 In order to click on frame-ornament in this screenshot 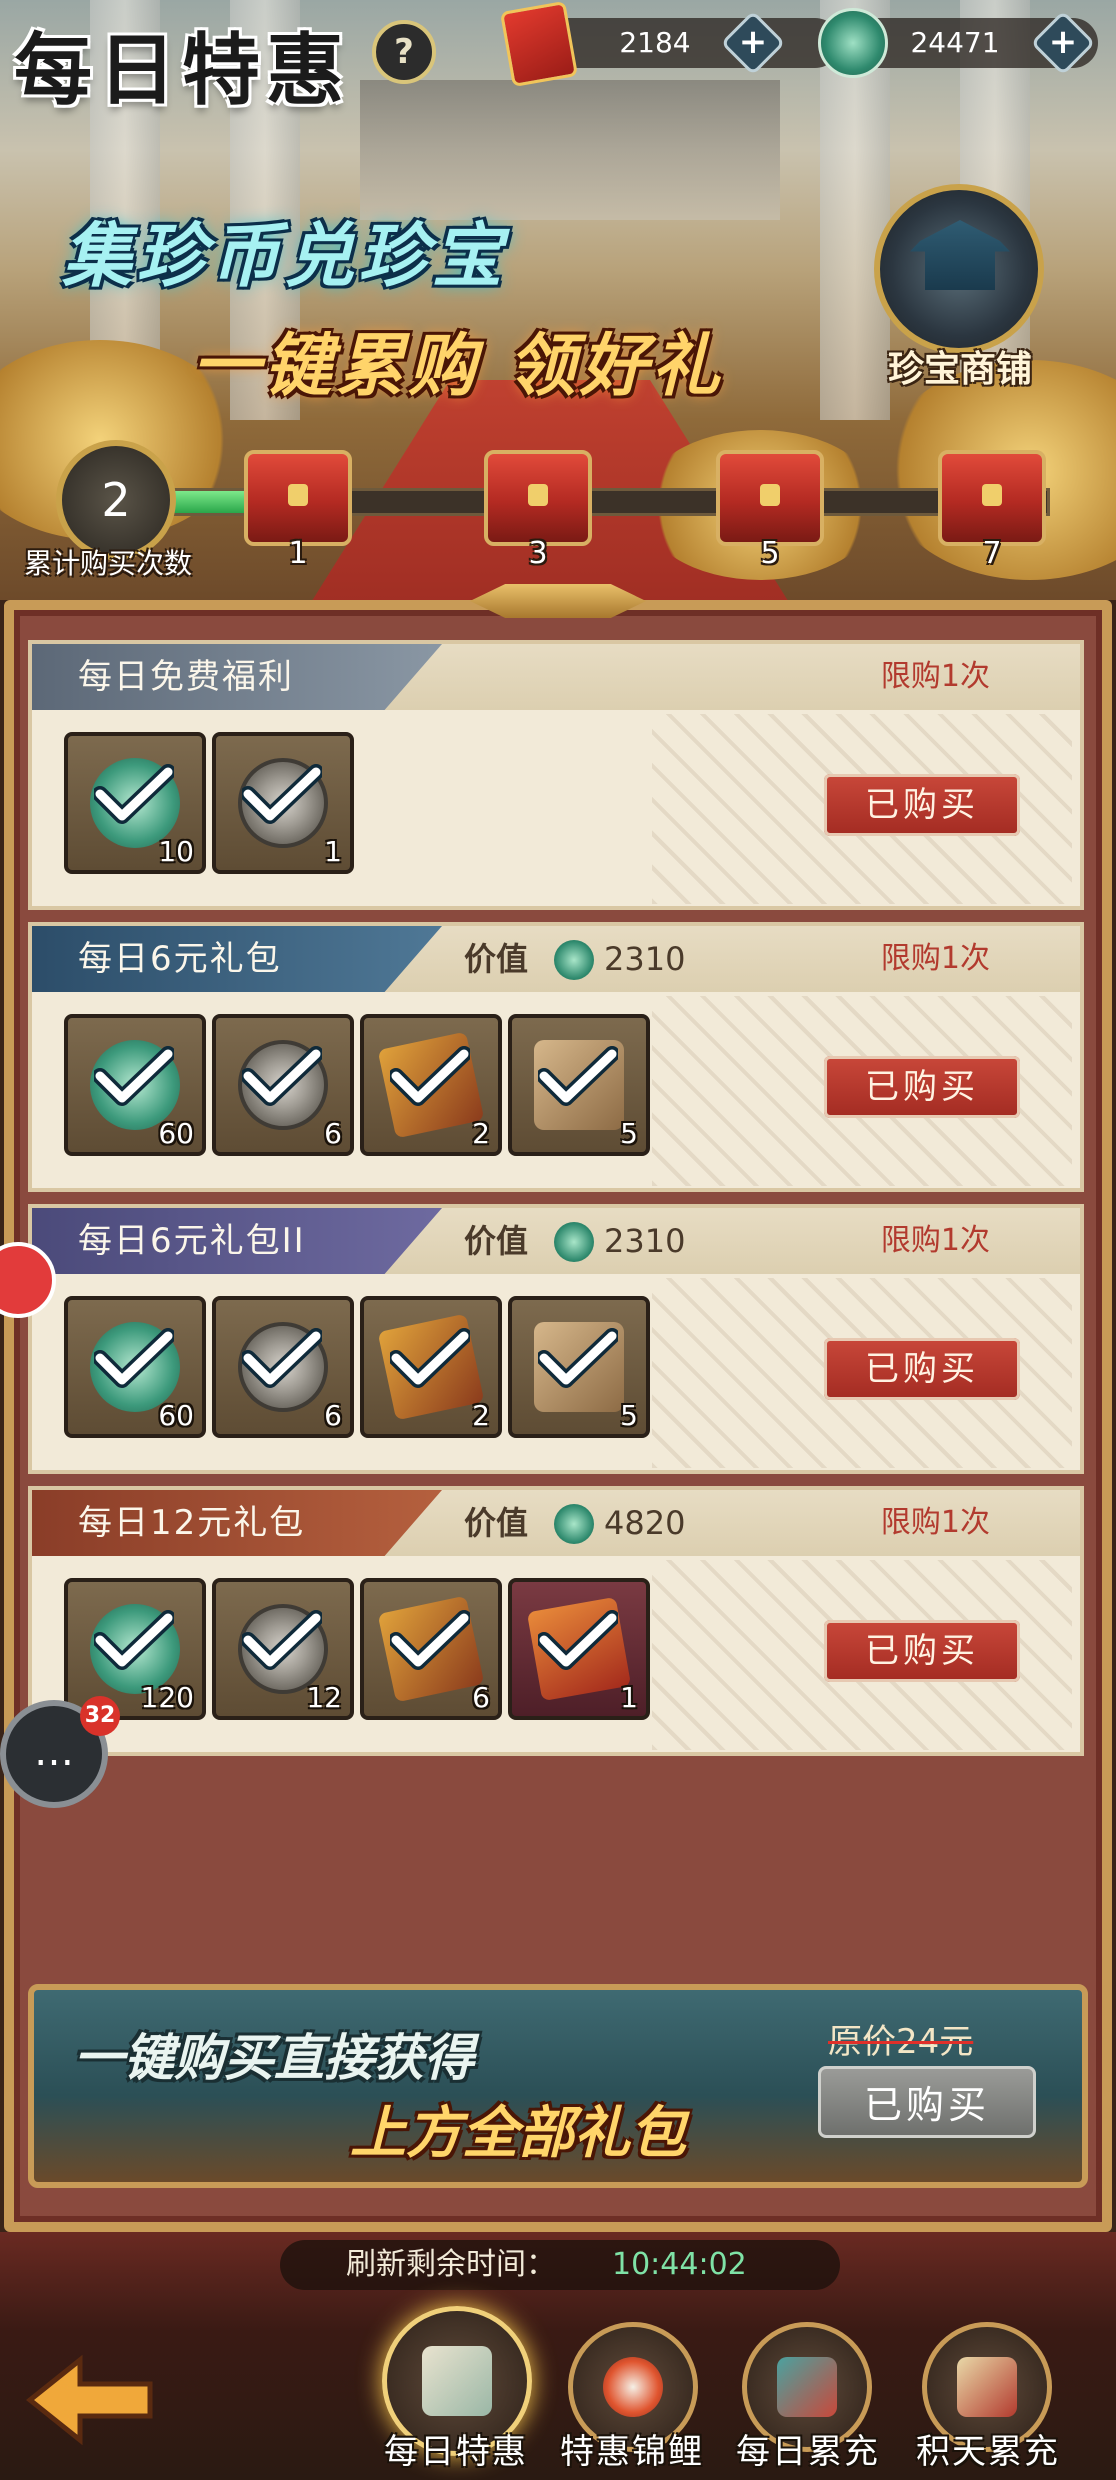, I will do `click(558, 601)`.